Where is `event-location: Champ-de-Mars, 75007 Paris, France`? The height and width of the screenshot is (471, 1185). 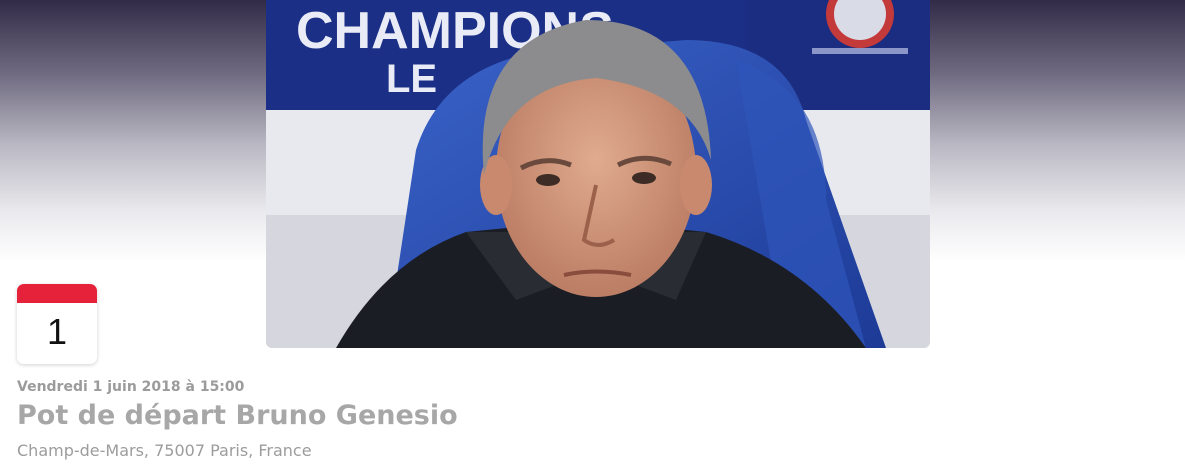 event-location: Champ-de-Mars, 75007 Paris, France is located at coordinates (164, 450).